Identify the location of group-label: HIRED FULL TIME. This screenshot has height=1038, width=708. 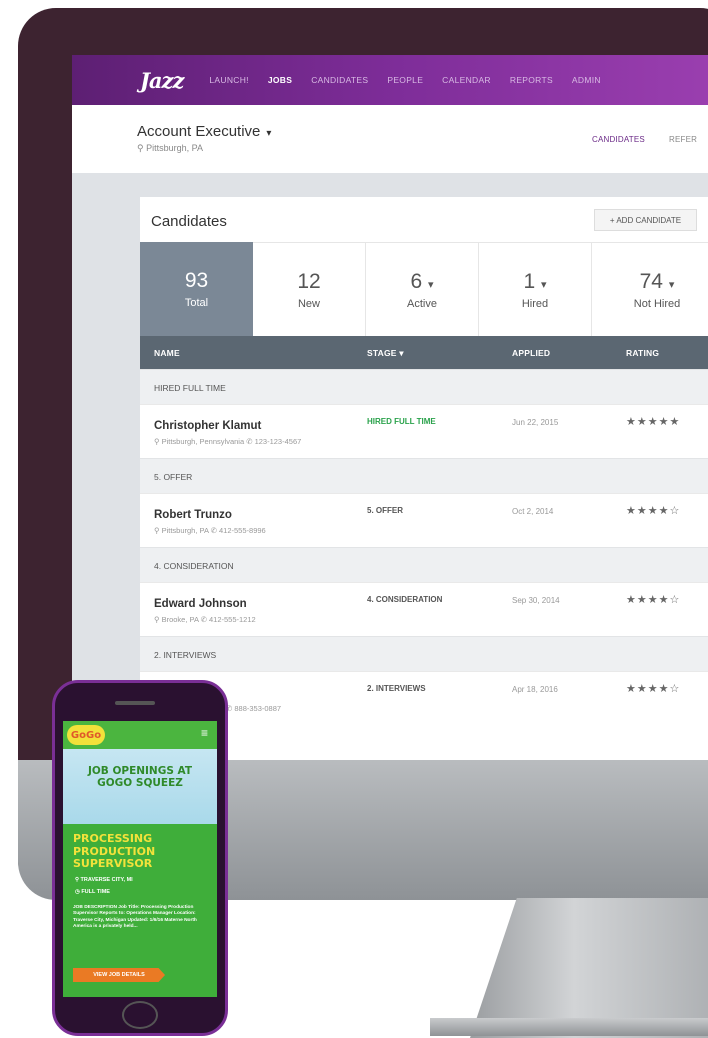
(190, 388).